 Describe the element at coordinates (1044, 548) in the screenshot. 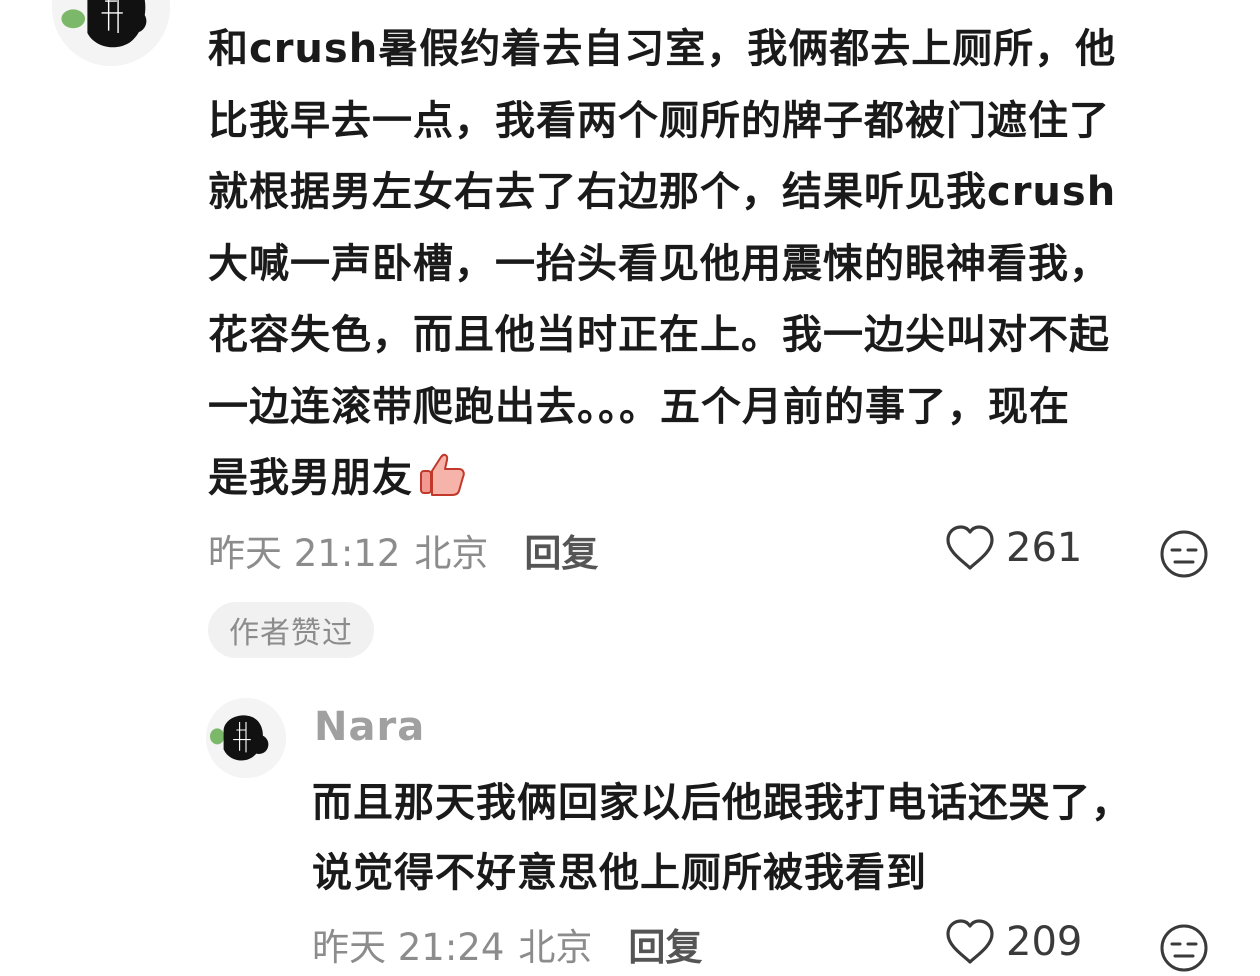

I see `like-count: 261` at that location.